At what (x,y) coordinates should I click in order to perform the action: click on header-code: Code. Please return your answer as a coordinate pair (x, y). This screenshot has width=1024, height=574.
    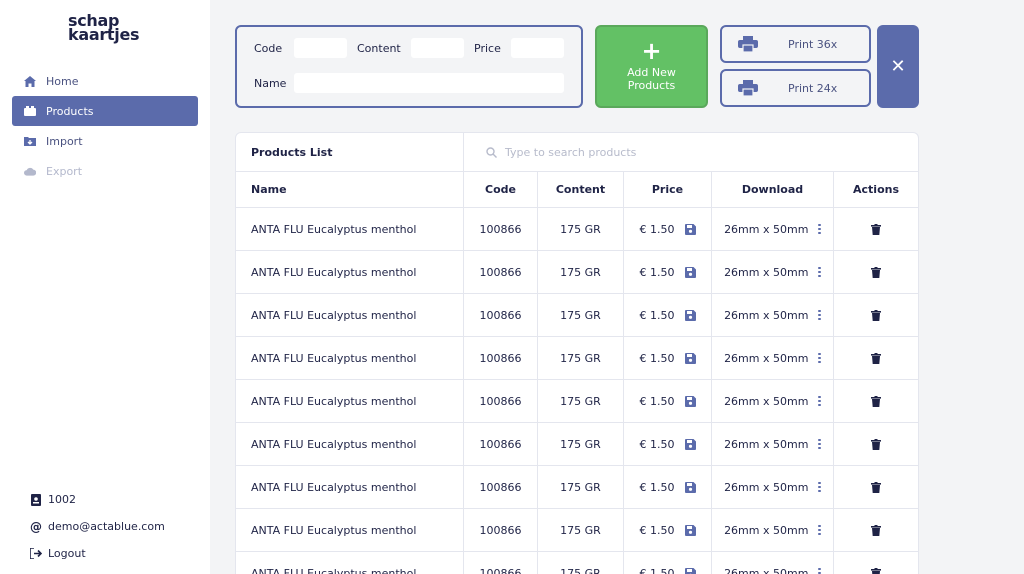
    Looking at the image, I should click on (501, 189).